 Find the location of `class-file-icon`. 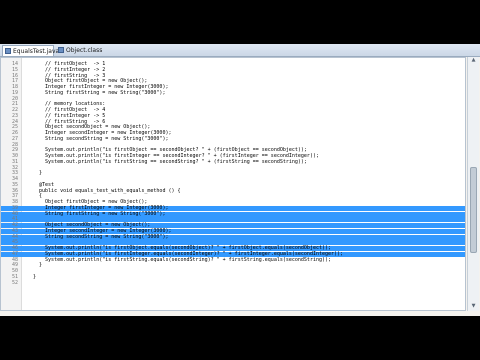

class-file-icon is located at coordinates (61, 50).